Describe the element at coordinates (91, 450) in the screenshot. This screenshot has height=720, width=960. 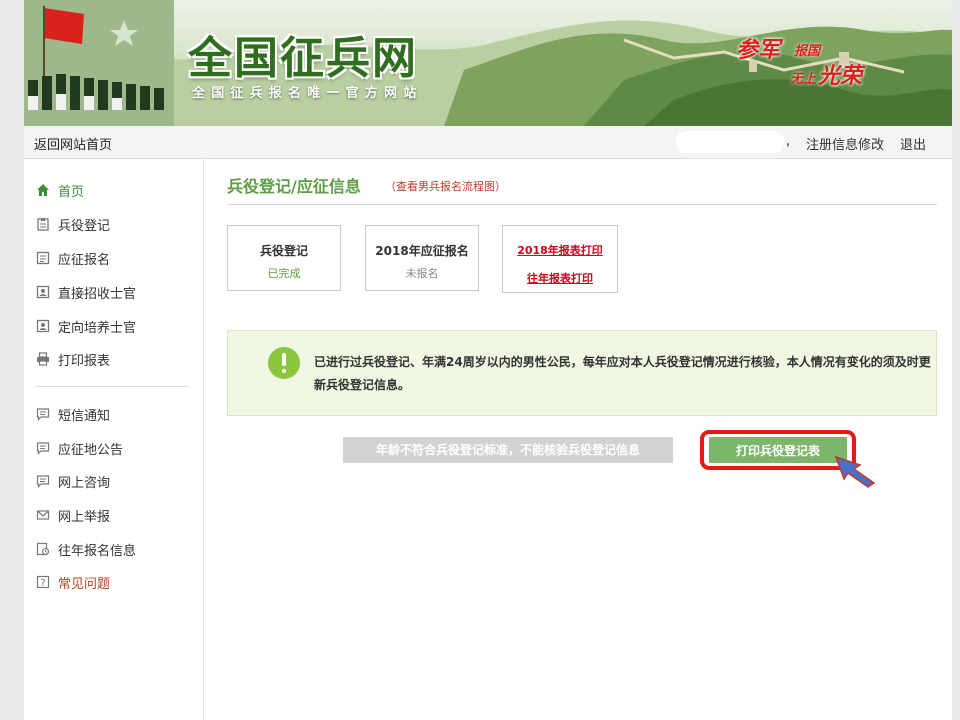
I see `sidebar-item-label: 应征地公告` at that location.